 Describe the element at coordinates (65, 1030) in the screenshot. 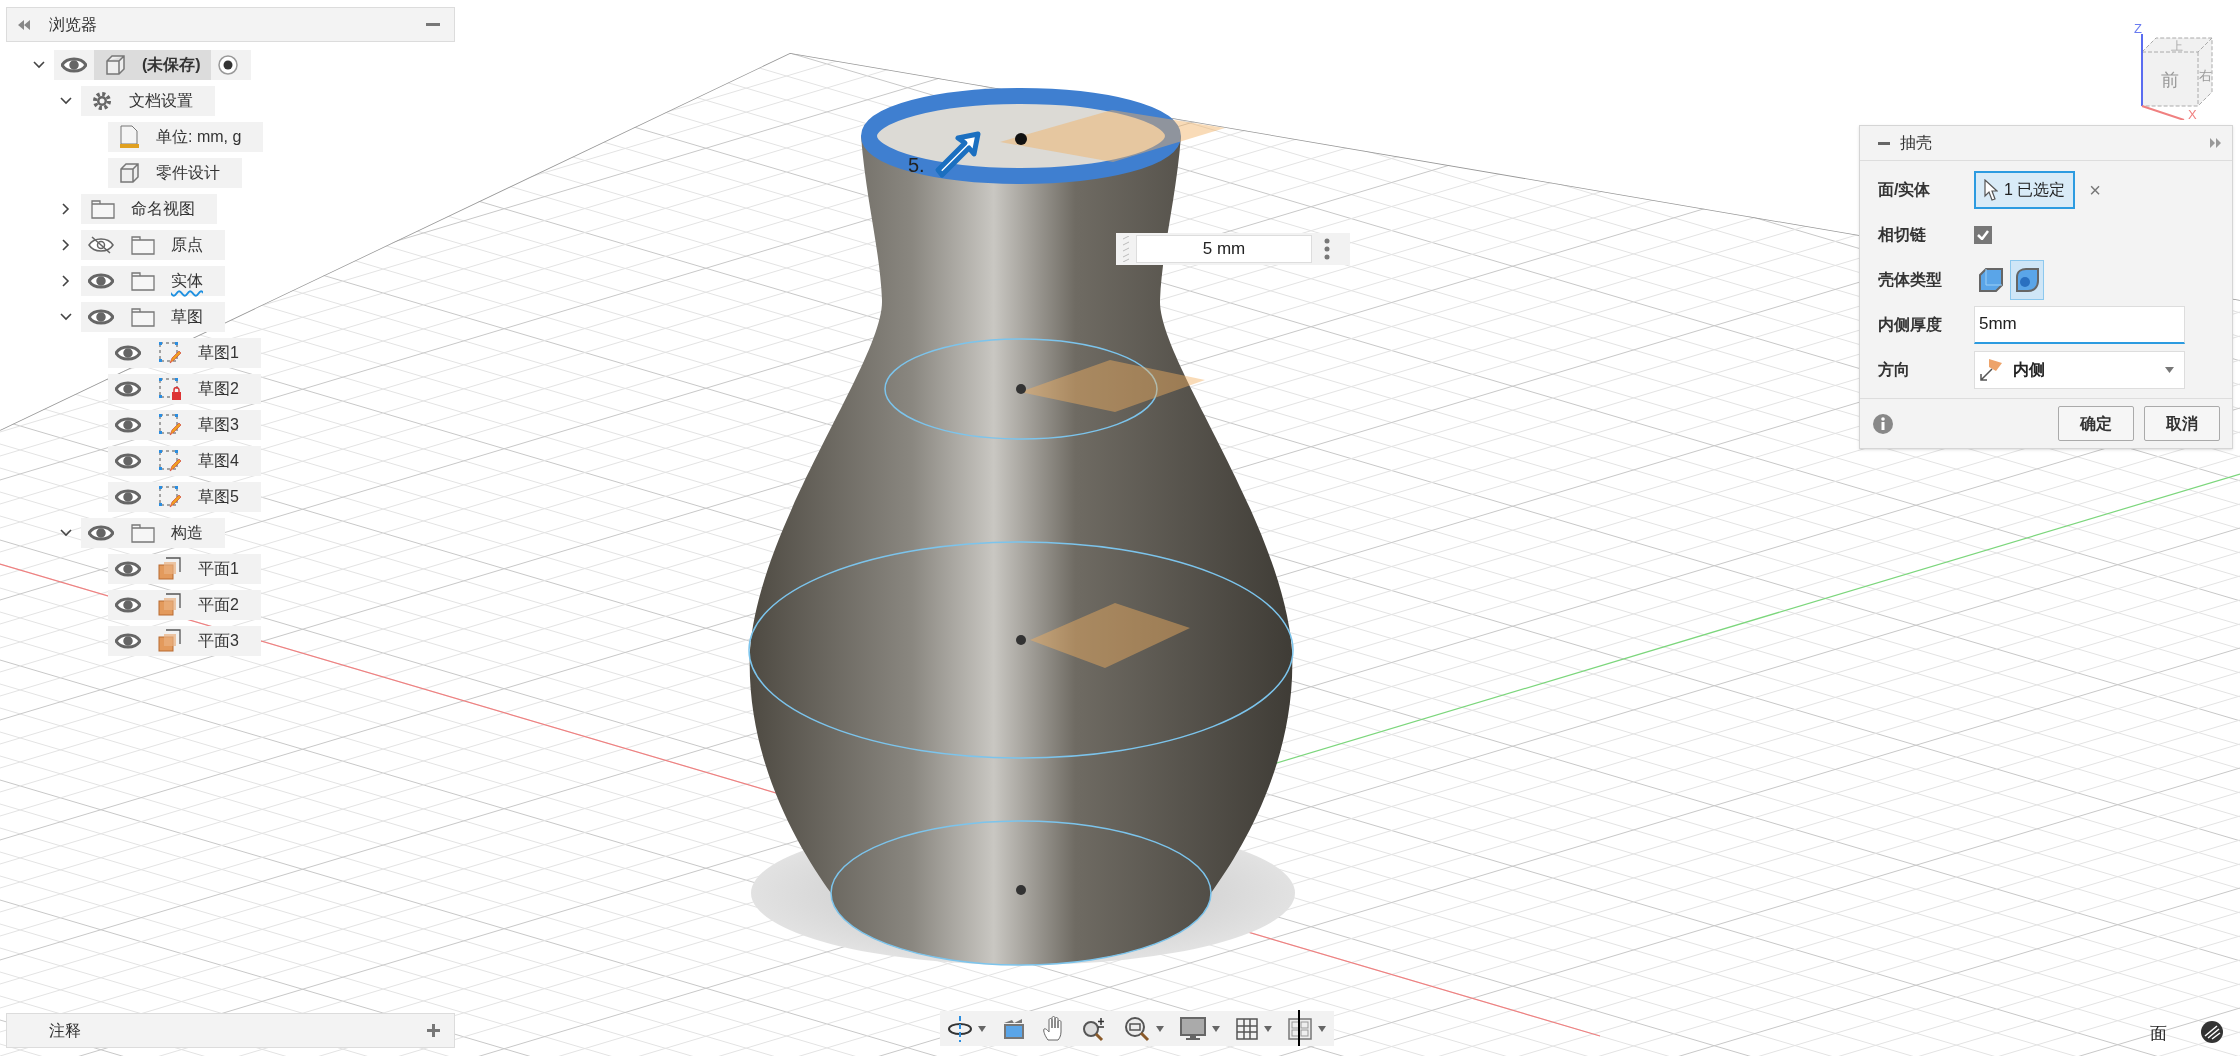

I see `panel-title: 注释` at that location.